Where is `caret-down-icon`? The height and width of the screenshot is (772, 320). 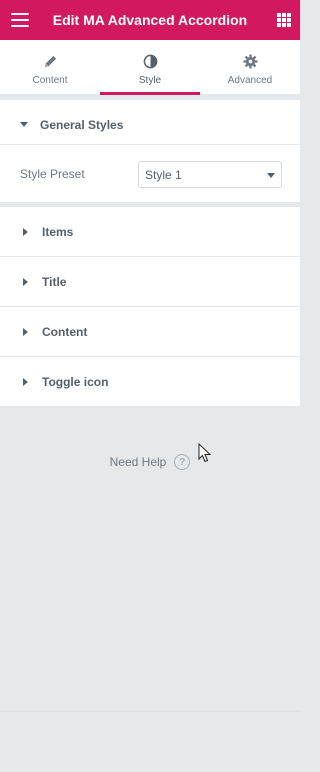 caret-down-icon is located at coordinates (24, 124).